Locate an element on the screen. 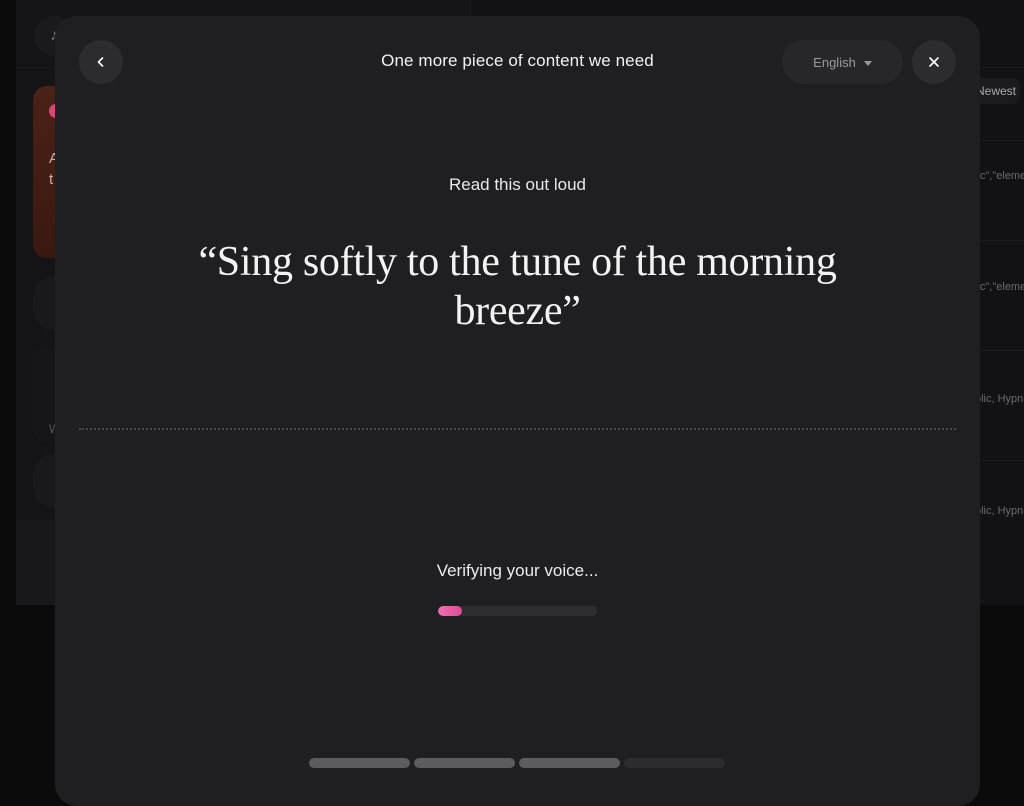 This screenshot has height=806, width=1024. close-button is located at coordinates (934, 62).